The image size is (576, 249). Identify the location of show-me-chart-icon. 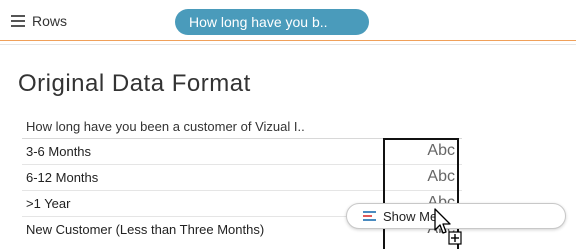
(369, 216).